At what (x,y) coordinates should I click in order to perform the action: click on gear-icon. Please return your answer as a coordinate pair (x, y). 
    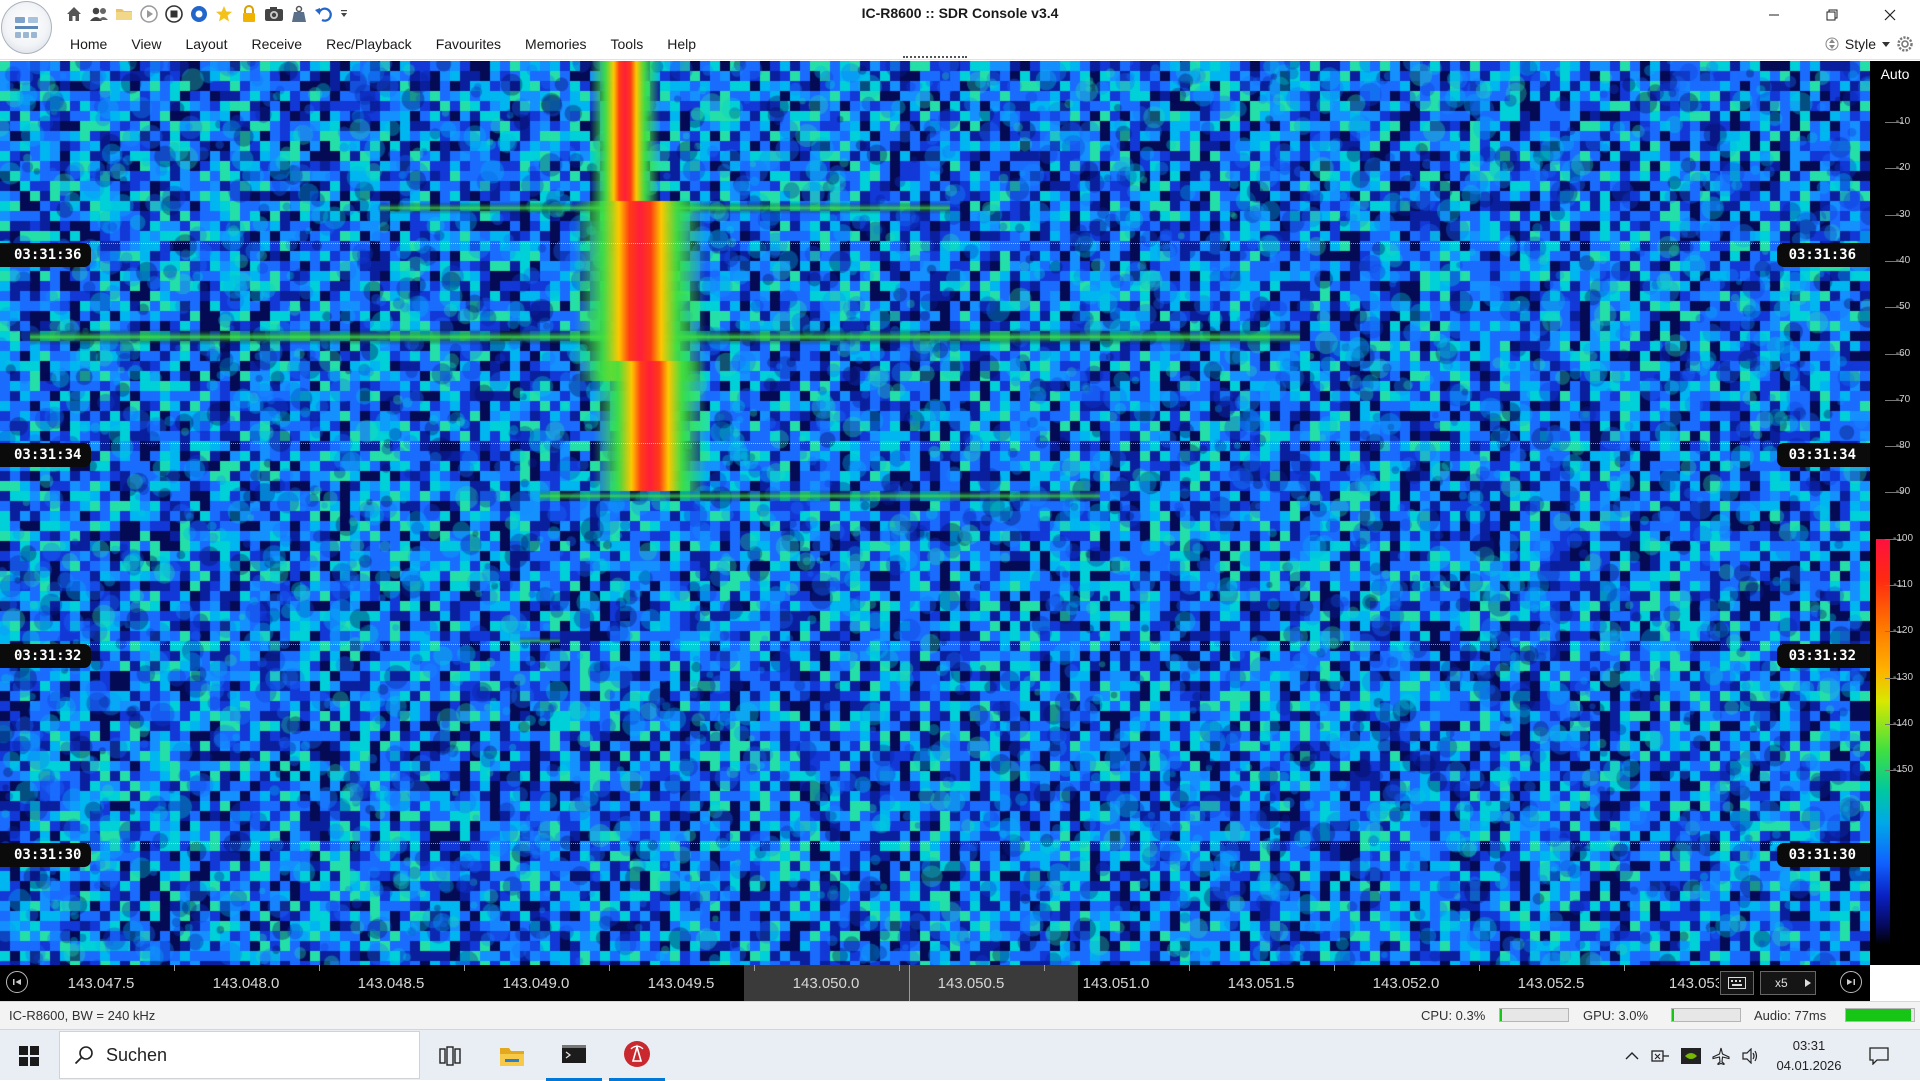
    Looking at the image, I should click on (1905, 44).